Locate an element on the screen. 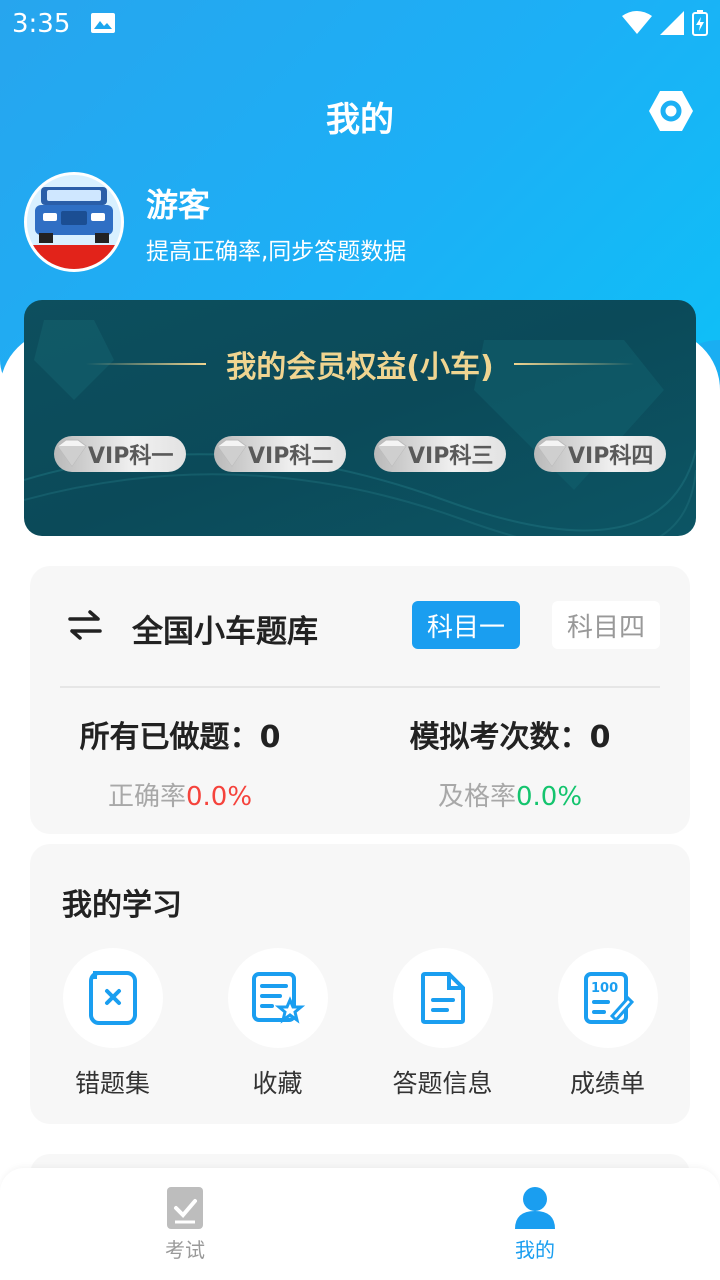 The width and height of the screenshot is (720, 1280). svg-text: 100 is located at coordinates (604, 988).